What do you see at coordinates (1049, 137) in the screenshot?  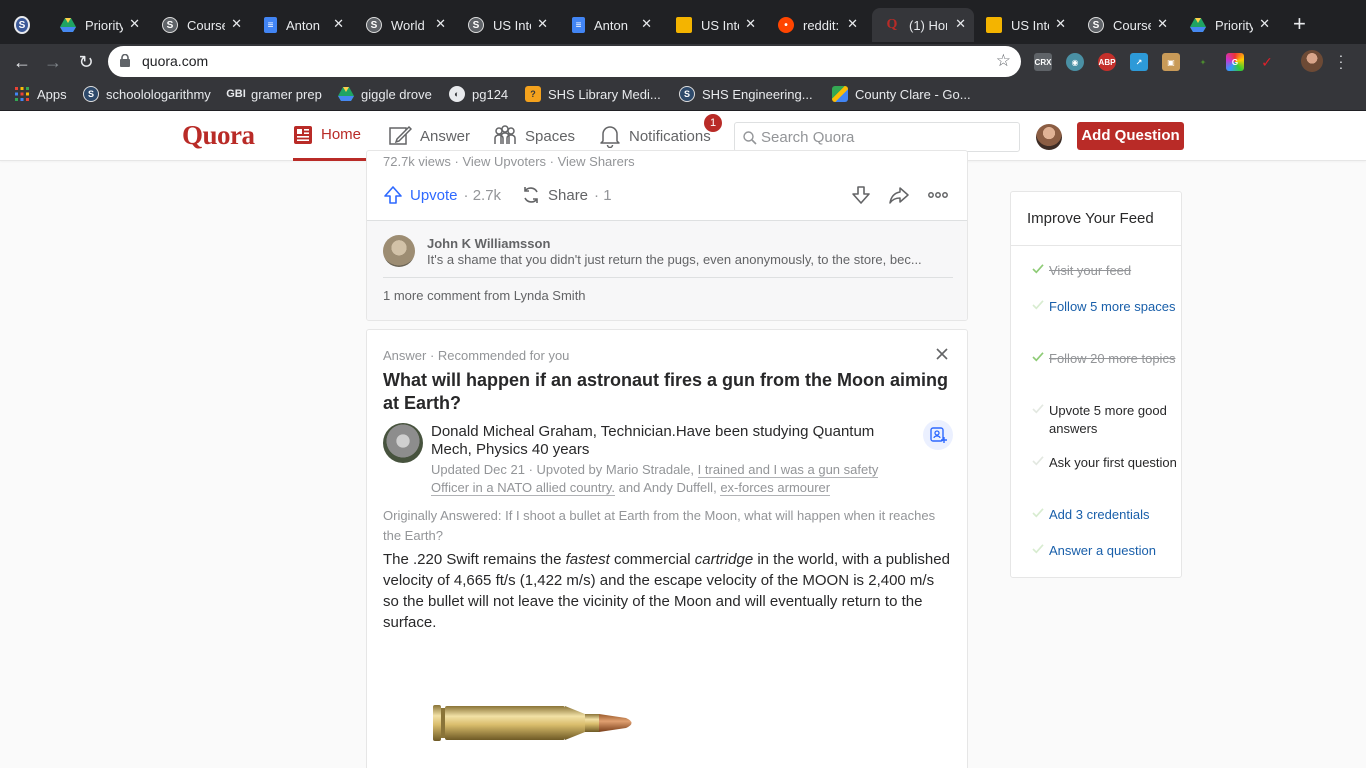 I see `user-avatar` at bounding box center [1049, 137].